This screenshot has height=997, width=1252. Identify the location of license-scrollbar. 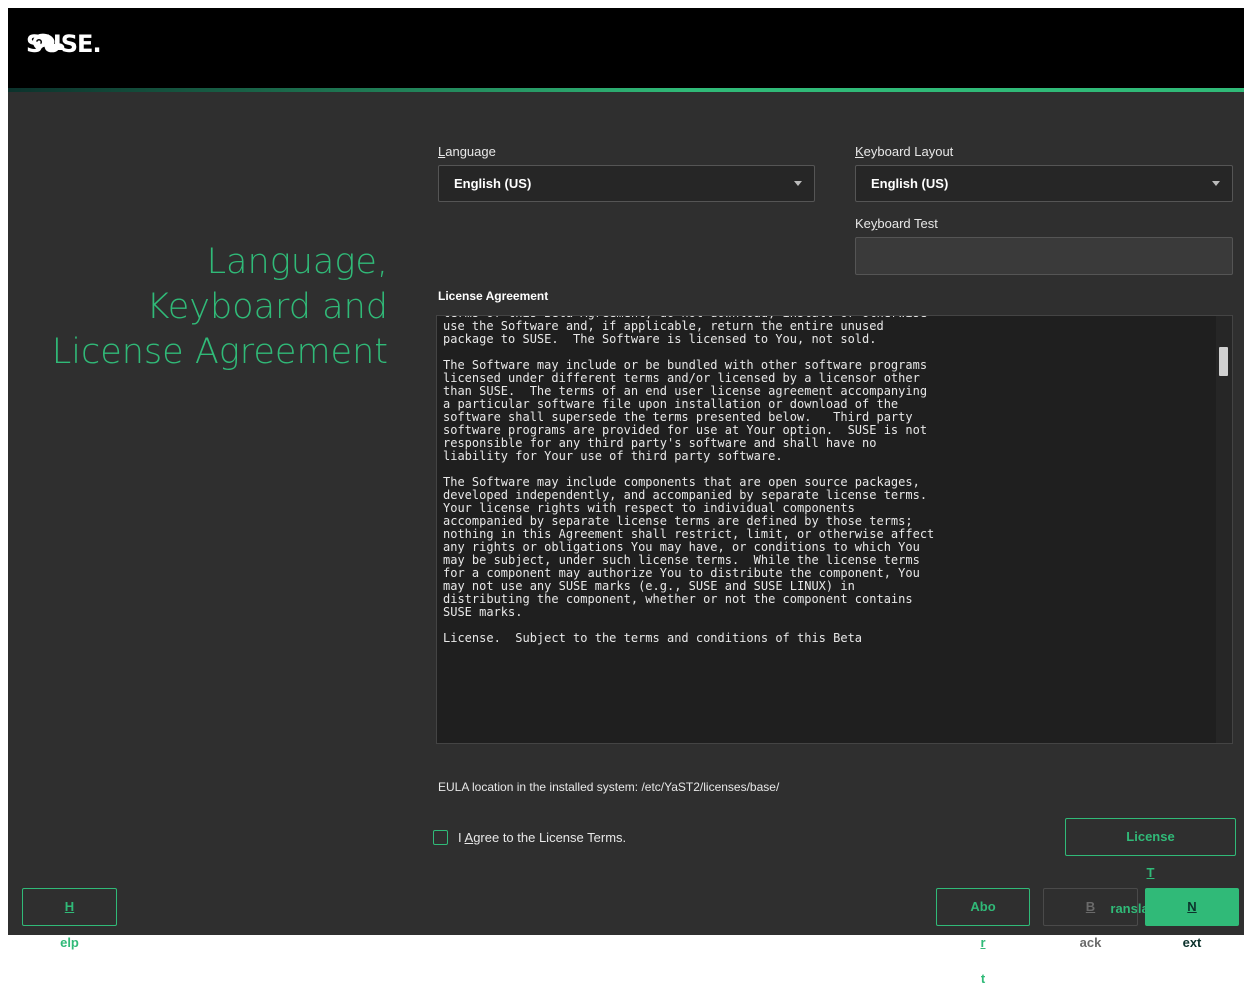
(1224, 529).